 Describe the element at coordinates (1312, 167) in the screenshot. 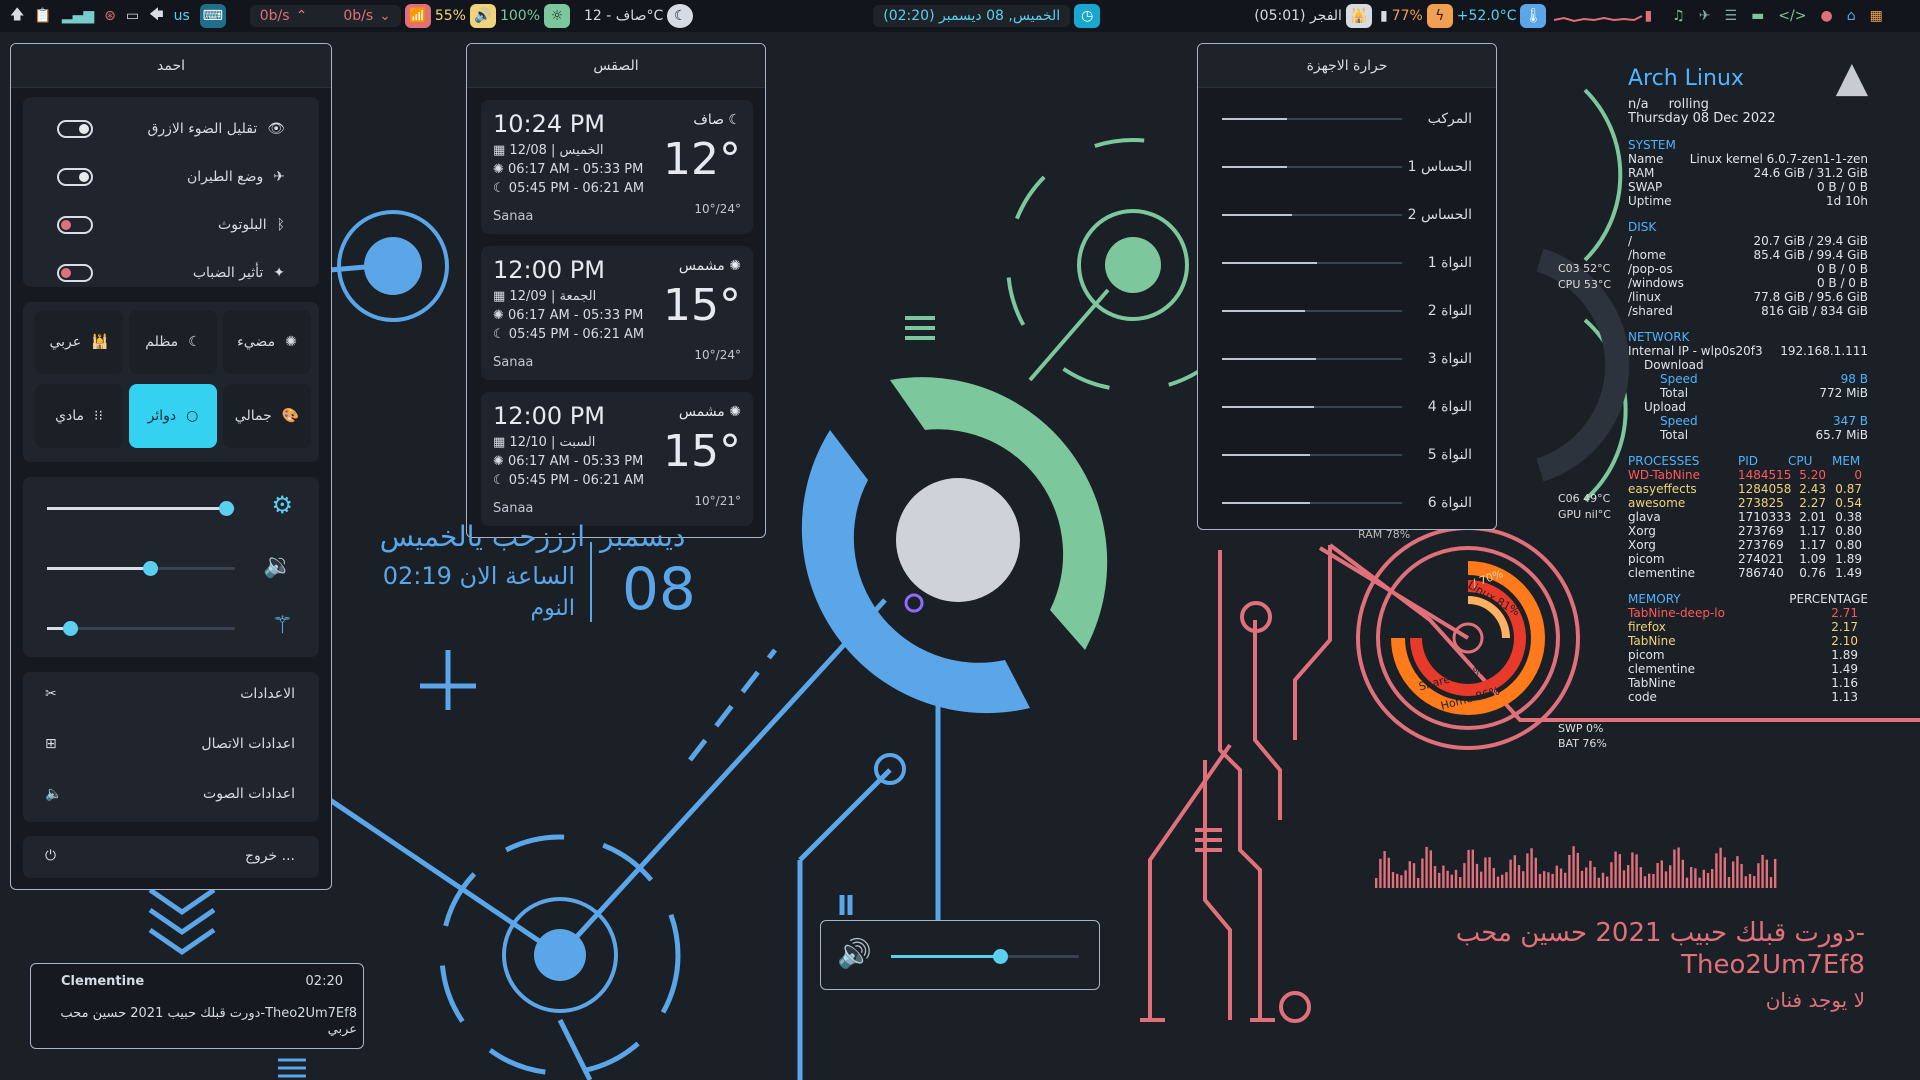

I see `temp-bar` at that location.